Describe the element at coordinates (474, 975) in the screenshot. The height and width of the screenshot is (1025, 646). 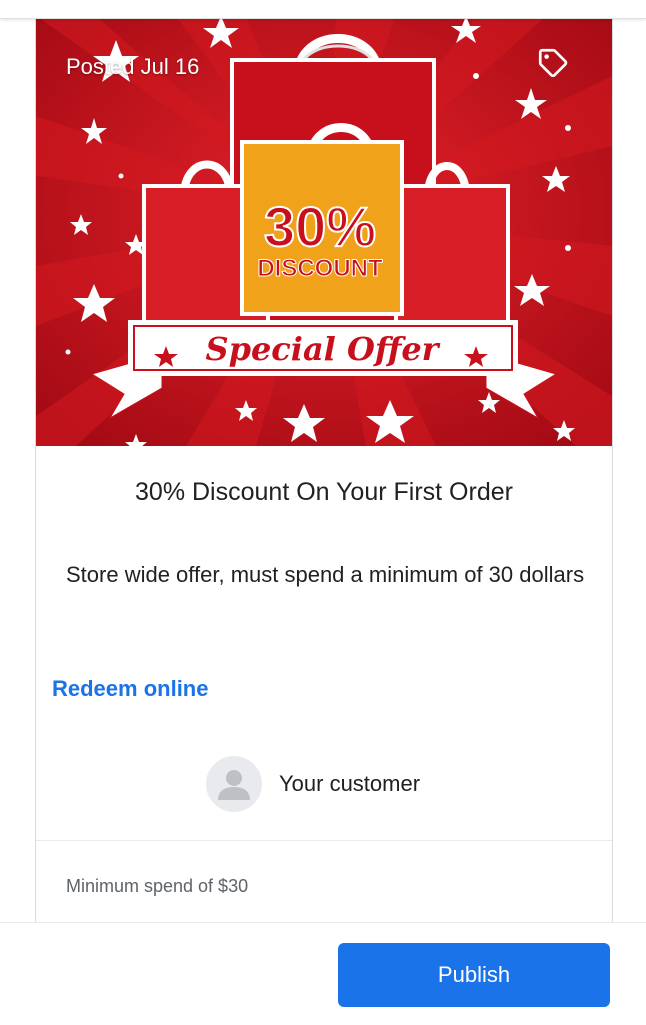
I see `publish-button: Publish` at that location.